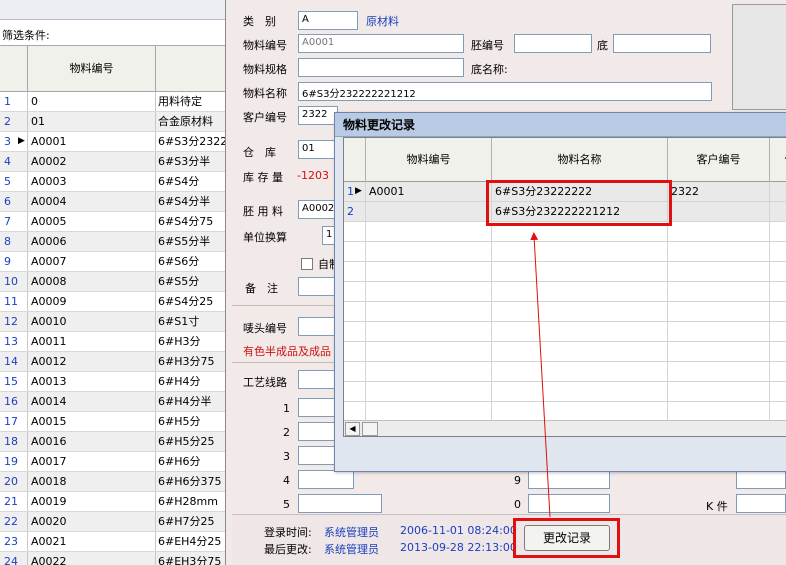  What do you see at coordinates (92, 161) in the screenshot?
I see `material-code-cell: A0002` at bounding box center [92, 161].